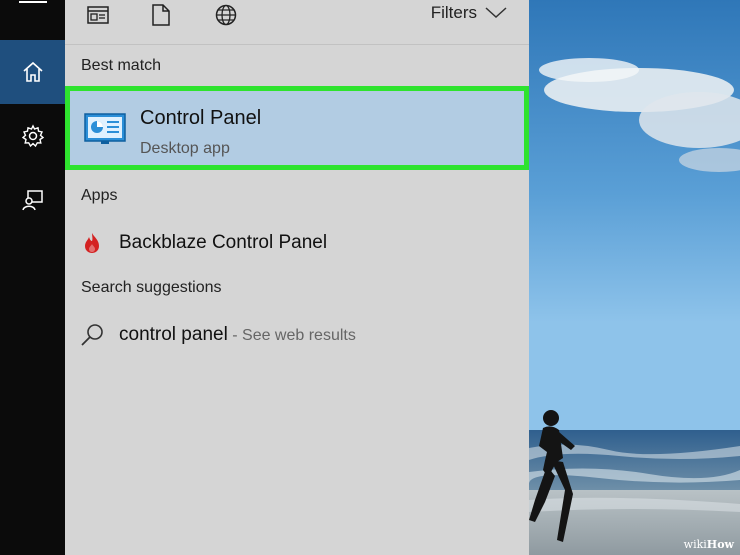 This screenshot has height=555, width=740. Describe the element at coordinates (32, 277) in the screenshot. I see `start-left-rail` at that location.